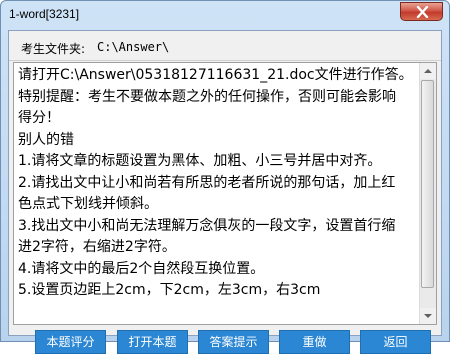  I want to click on instruction-line: 5.设置页边距上2cm，下2cm，左3cm，右3cm, so click(169, 290).